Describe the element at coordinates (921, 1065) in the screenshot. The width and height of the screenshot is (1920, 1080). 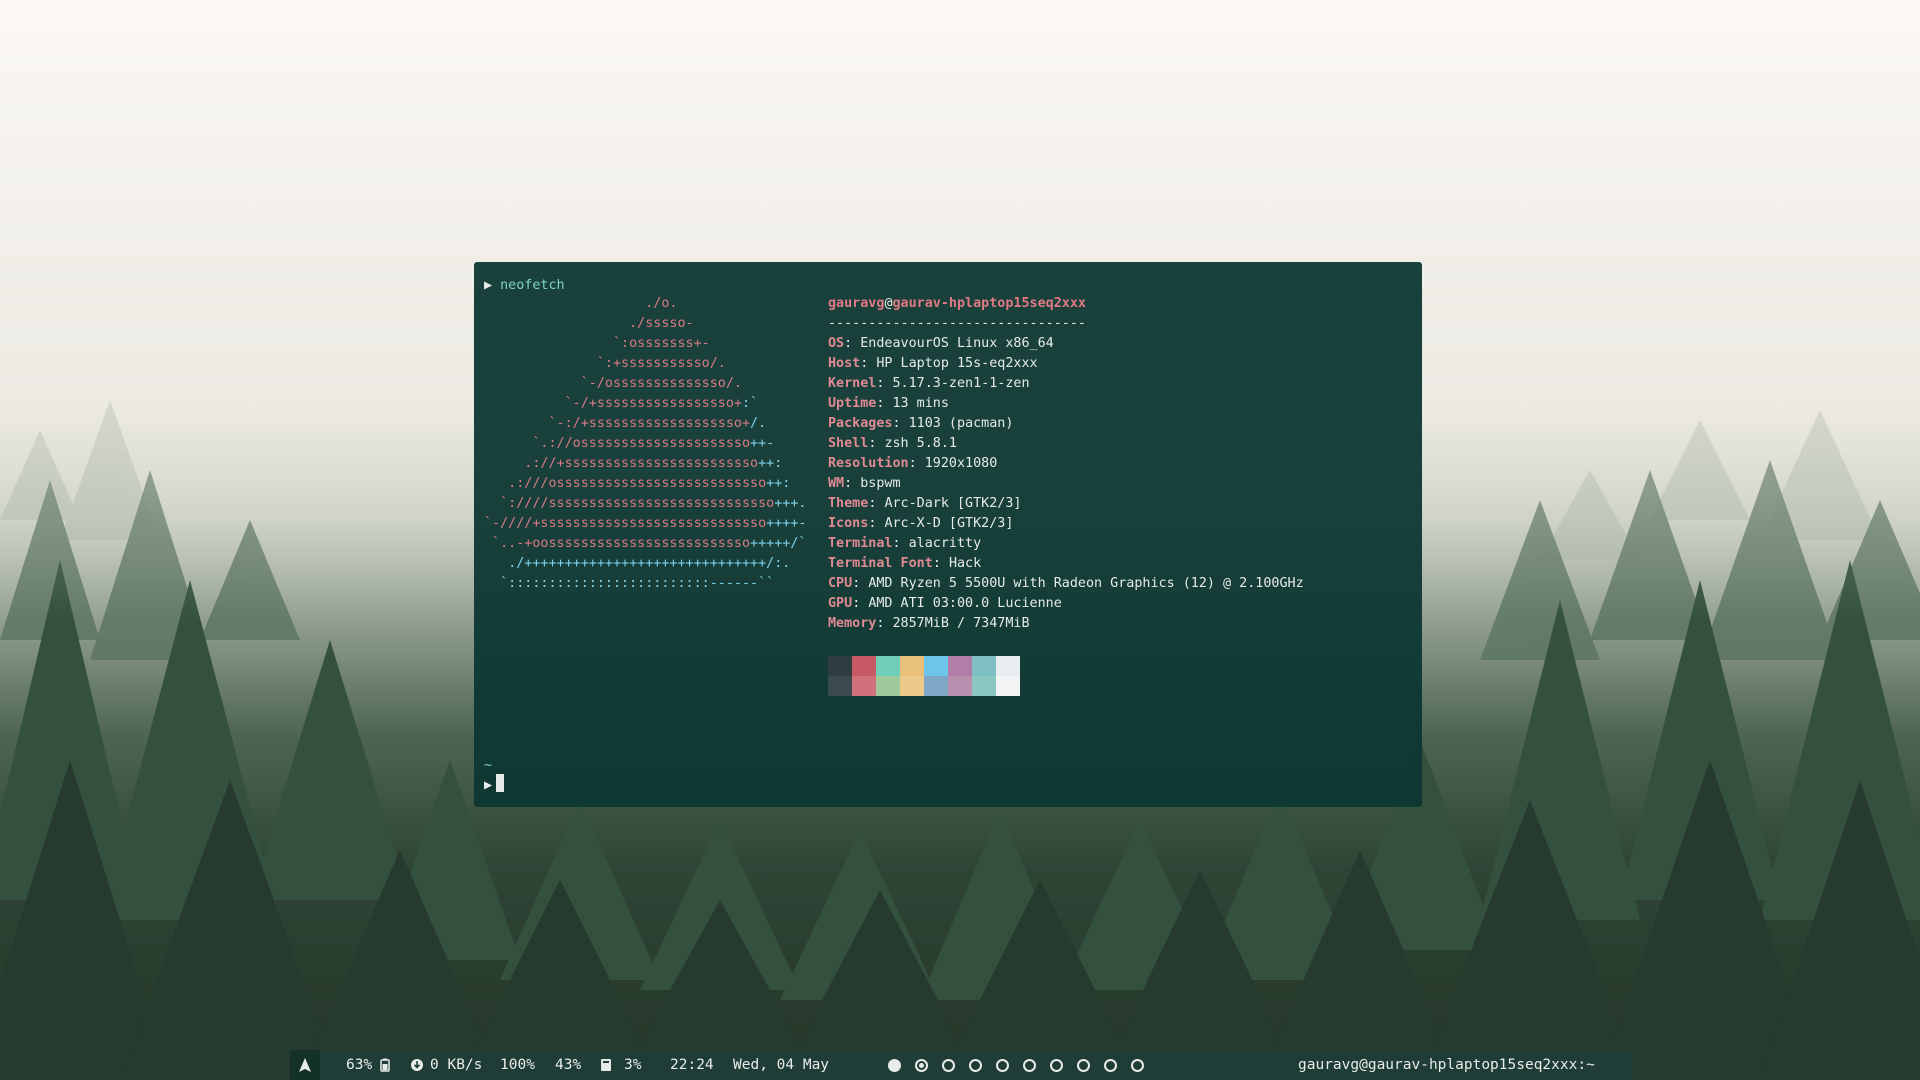
I see `workspace-2-icon` at that location.